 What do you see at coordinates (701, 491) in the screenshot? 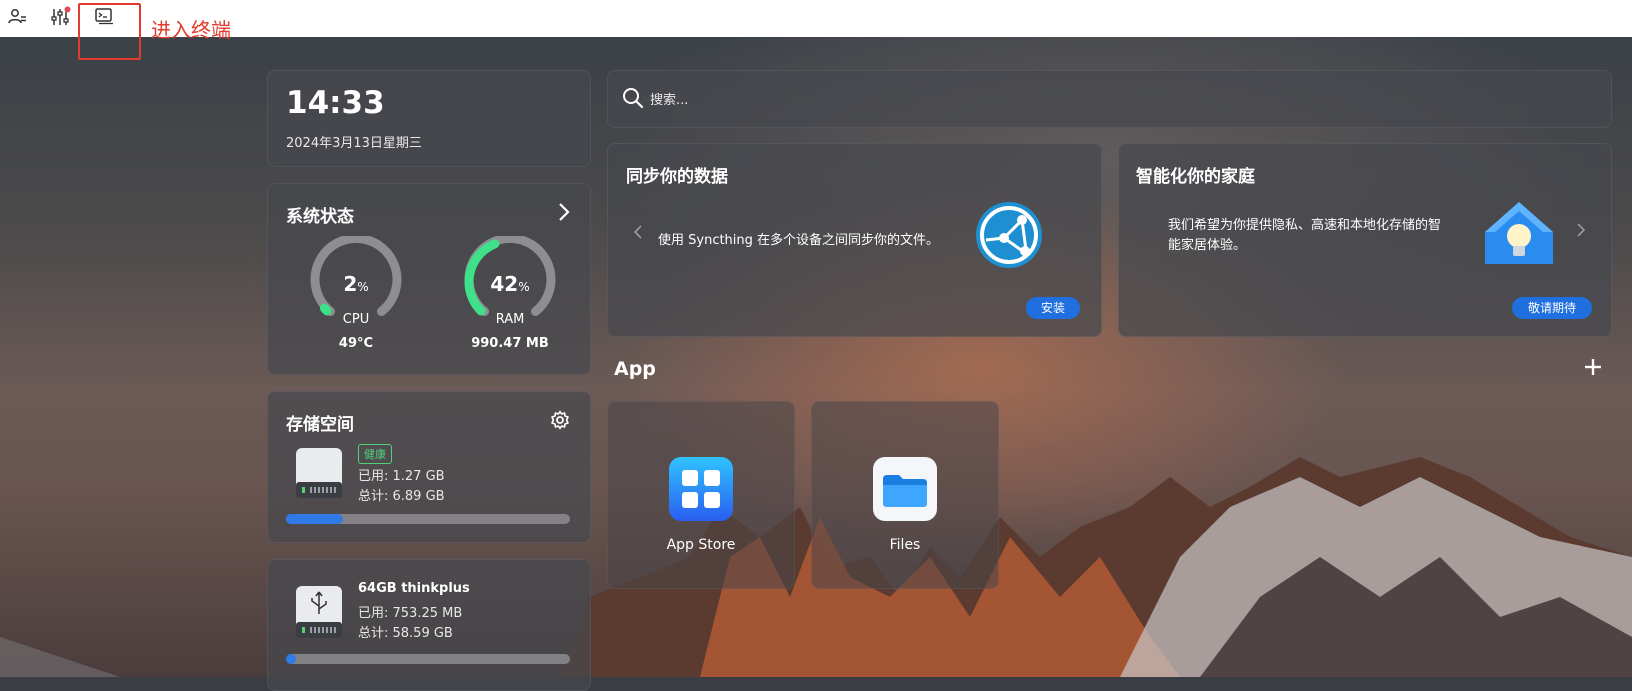
I see `app-store-icon` at bounding box center [701, 491].